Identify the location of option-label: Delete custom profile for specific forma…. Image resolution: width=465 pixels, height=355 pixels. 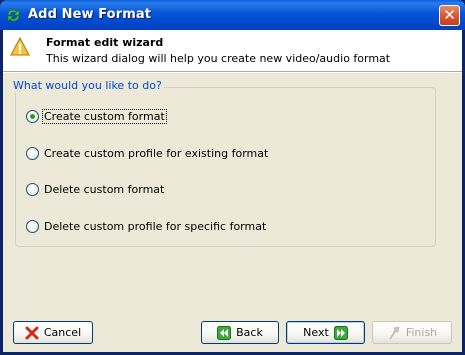
(155, 226).